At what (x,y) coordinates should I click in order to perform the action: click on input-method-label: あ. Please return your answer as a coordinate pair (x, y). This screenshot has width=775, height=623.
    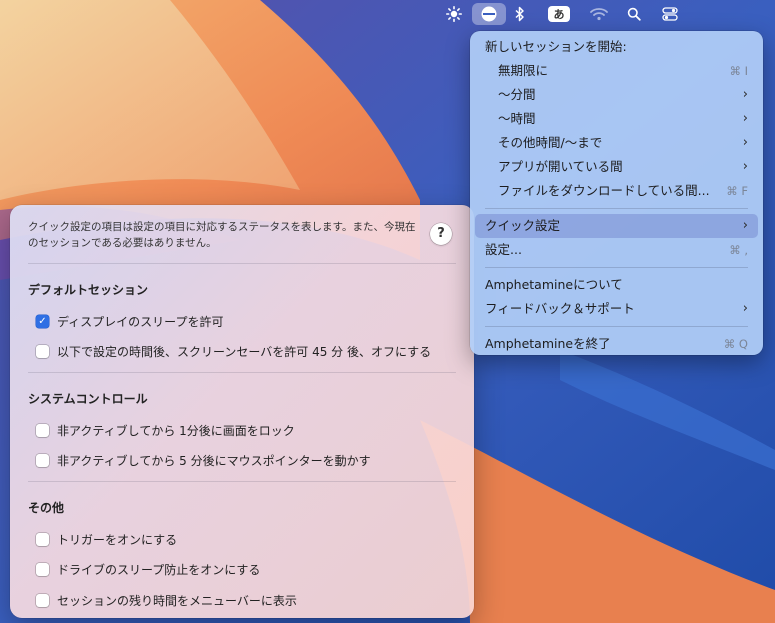
    Looking at the image, I should click on (559, 14).